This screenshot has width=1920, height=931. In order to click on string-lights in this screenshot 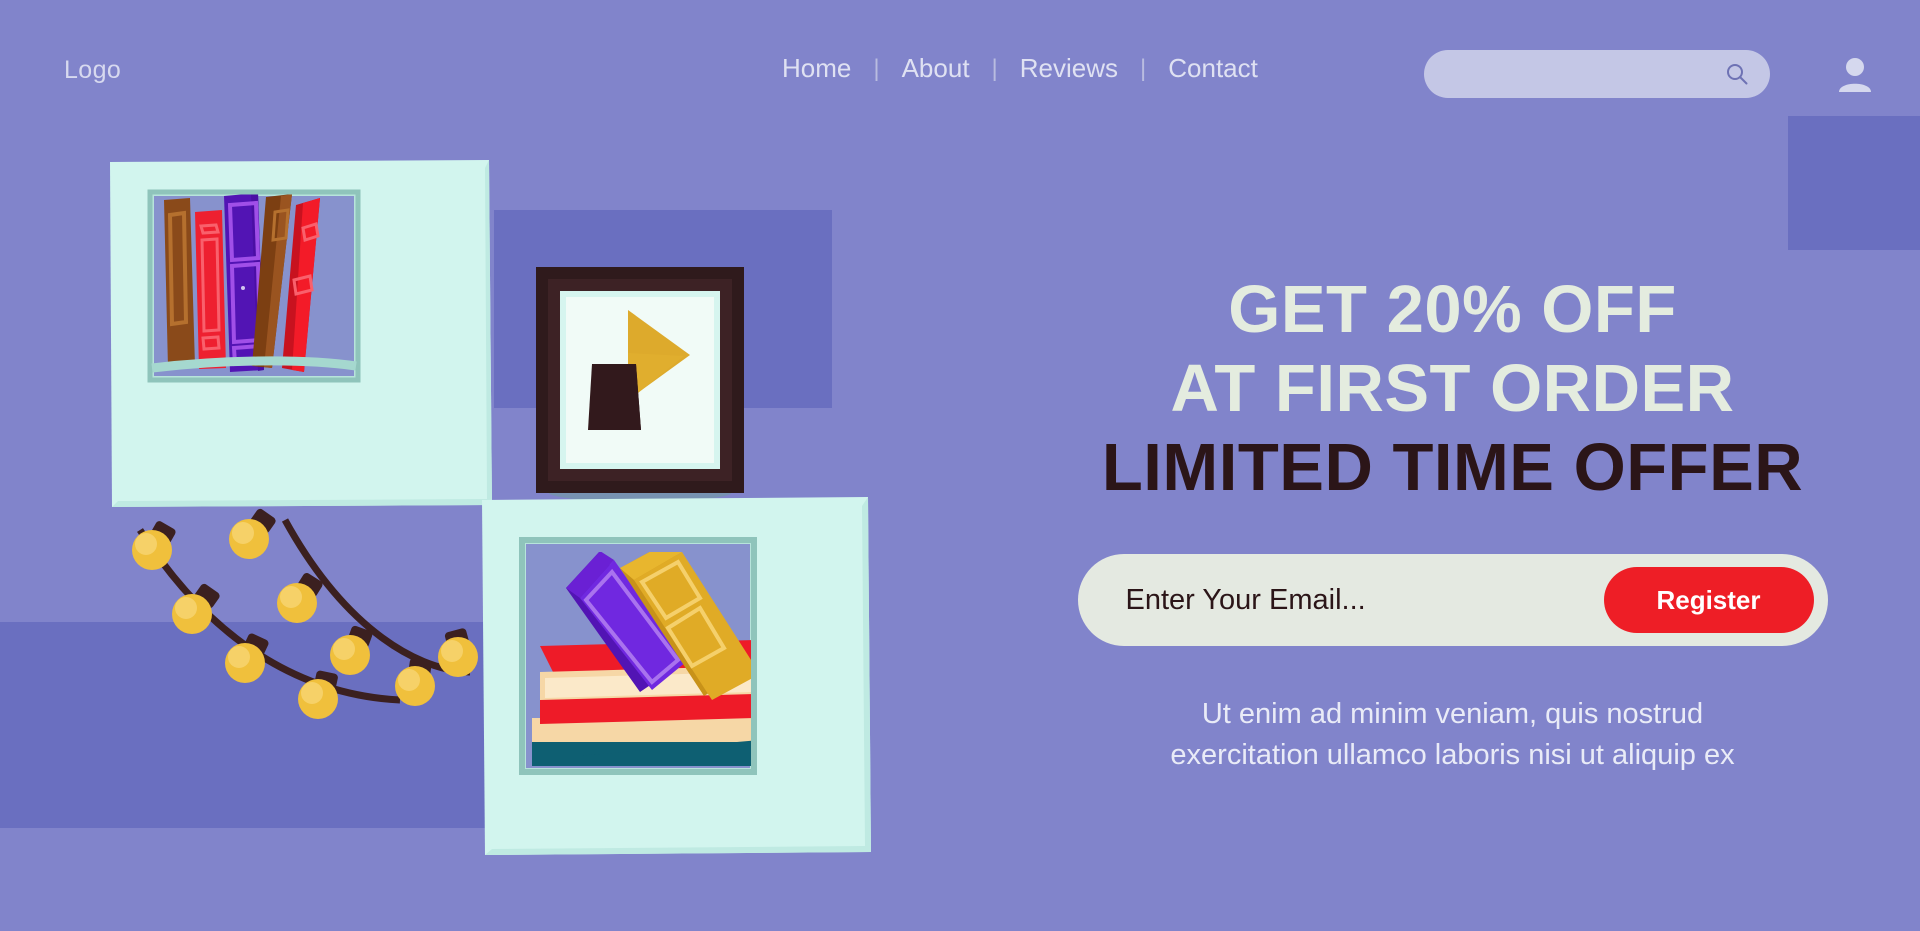, I will do `click(305, 613)`.